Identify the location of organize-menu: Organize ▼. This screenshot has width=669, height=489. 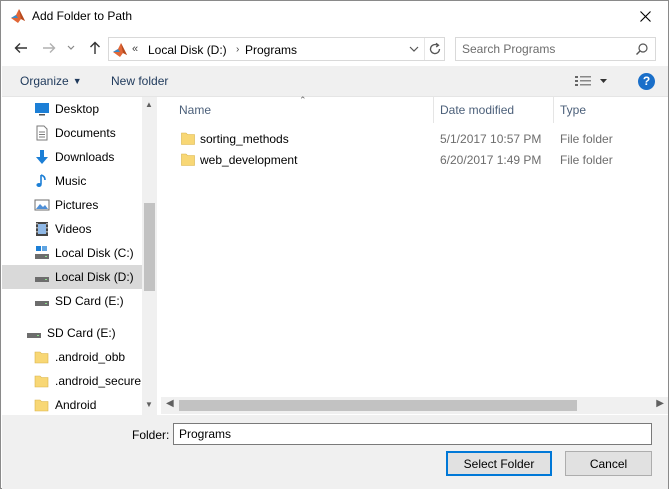
(51, 81).